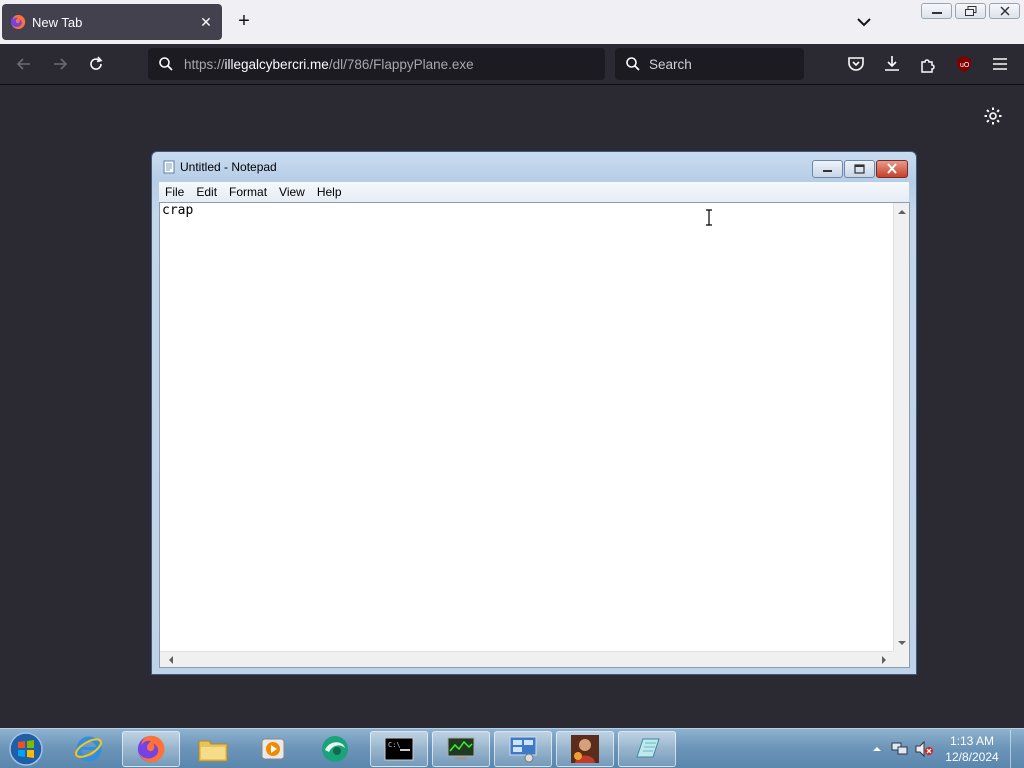 This screenshot has height=768, width=1024. What do you see at coordinates (206, 192) in the screenshot?
I see `menu-edit: Edit` at bounding box center [206, 192].